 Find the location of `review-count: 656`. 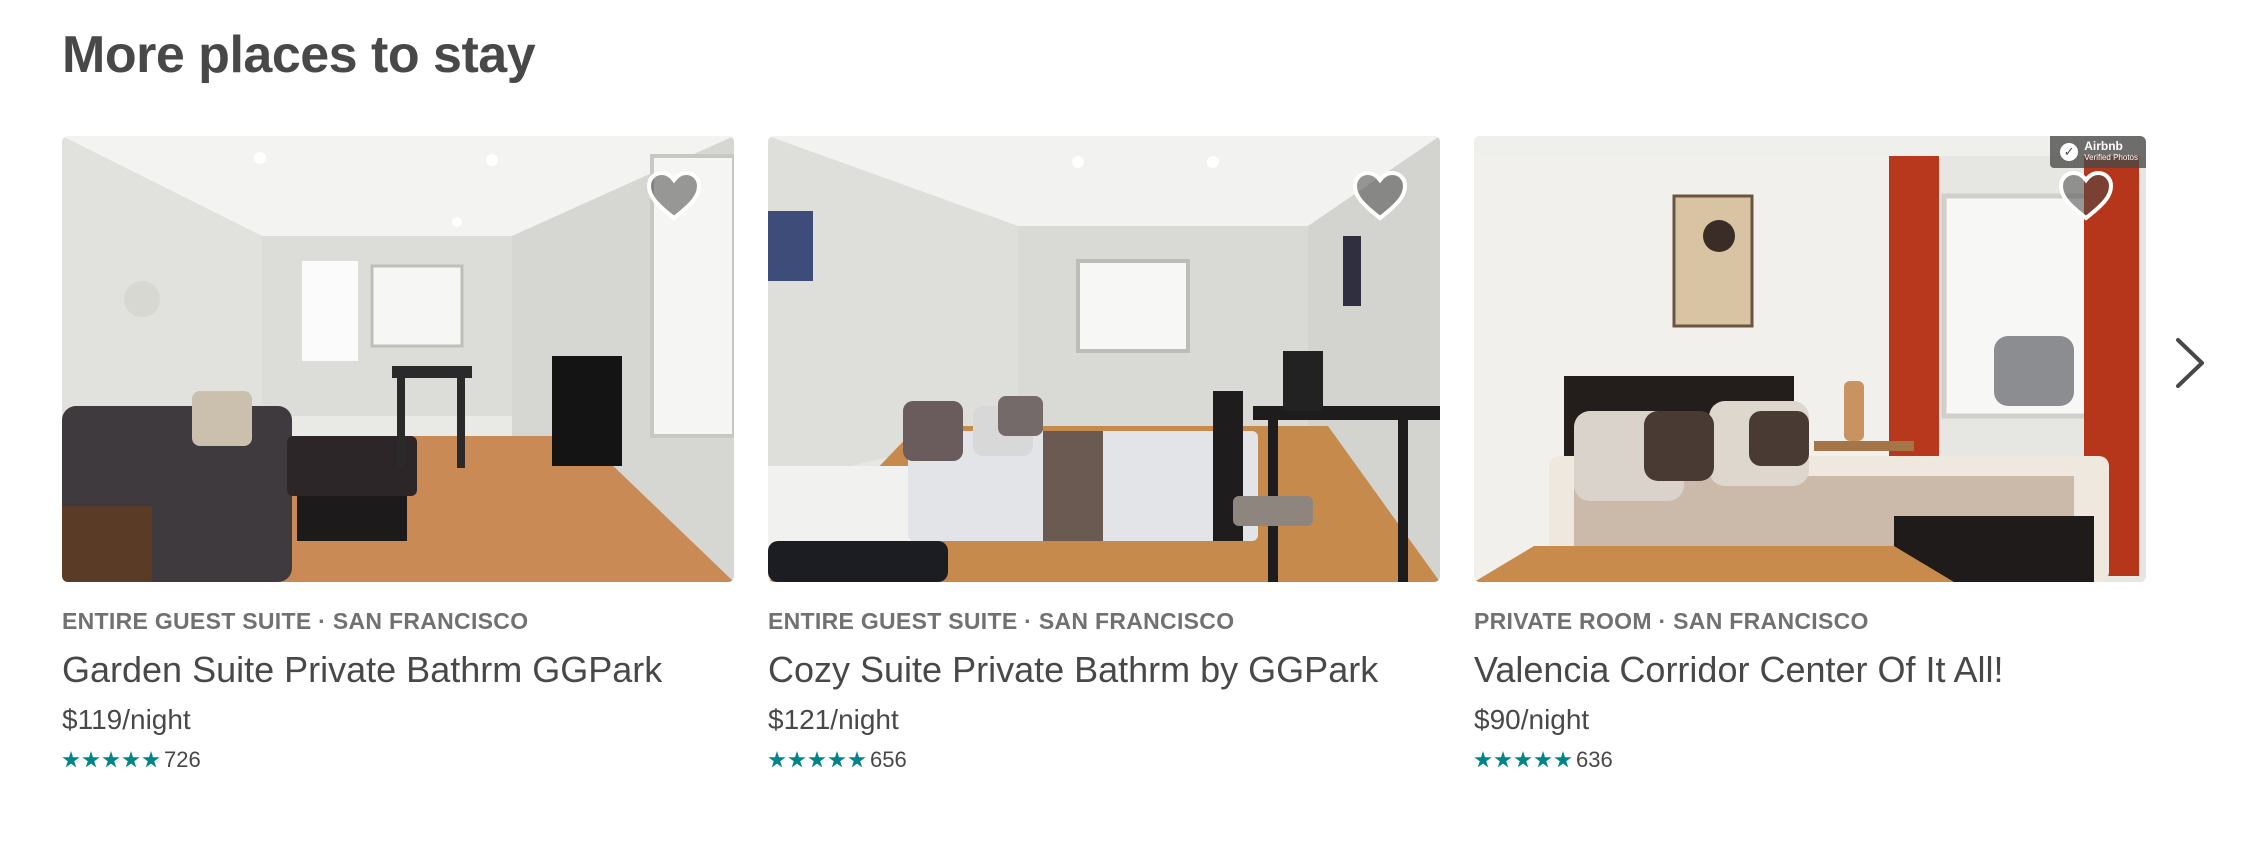

review-count: 656 is located at coordinates (888, 759).